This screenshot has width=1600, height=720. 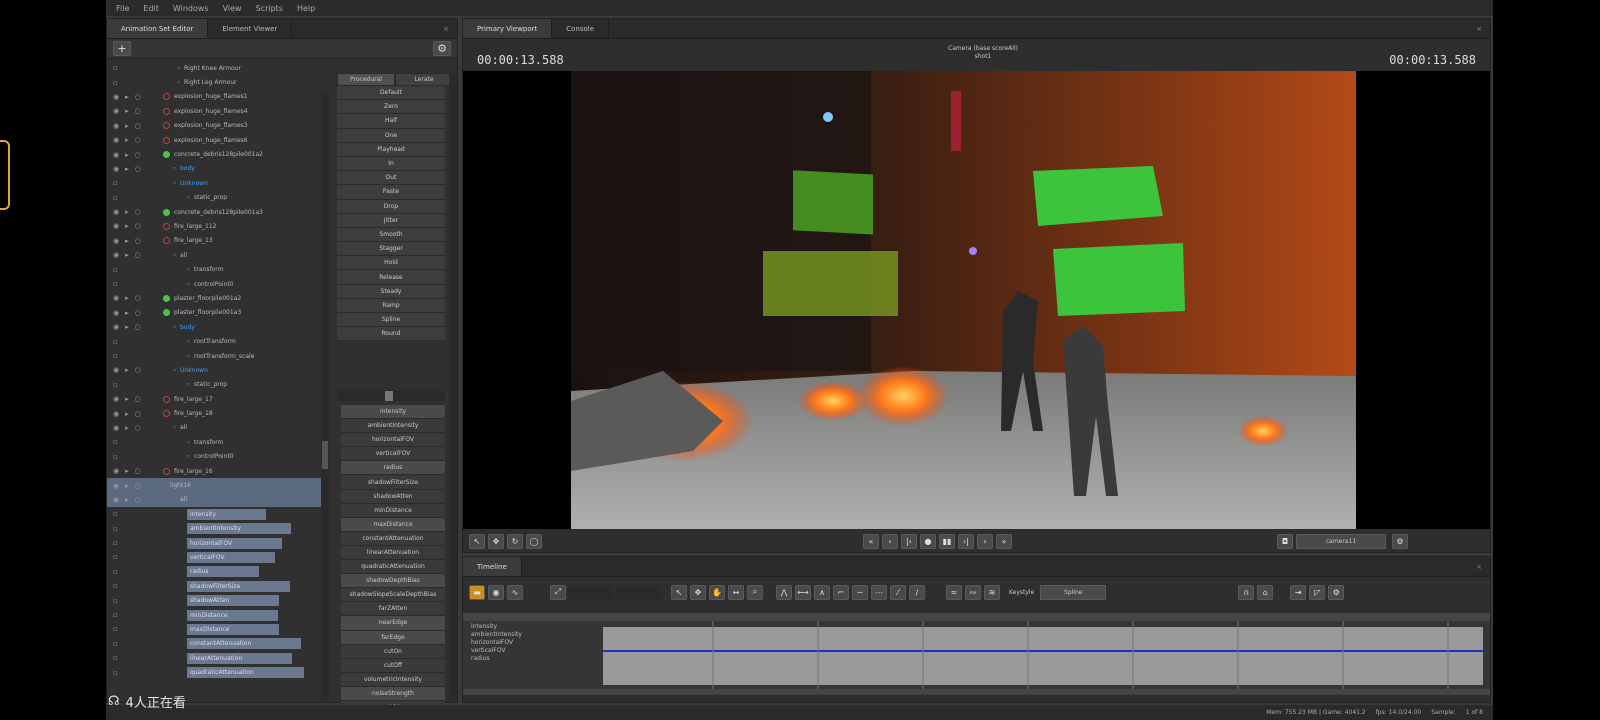 What do you see at coordinates (391, 93) in the screenshot?
I see `preset-button-default: Default` at bounding box center [391, 93].